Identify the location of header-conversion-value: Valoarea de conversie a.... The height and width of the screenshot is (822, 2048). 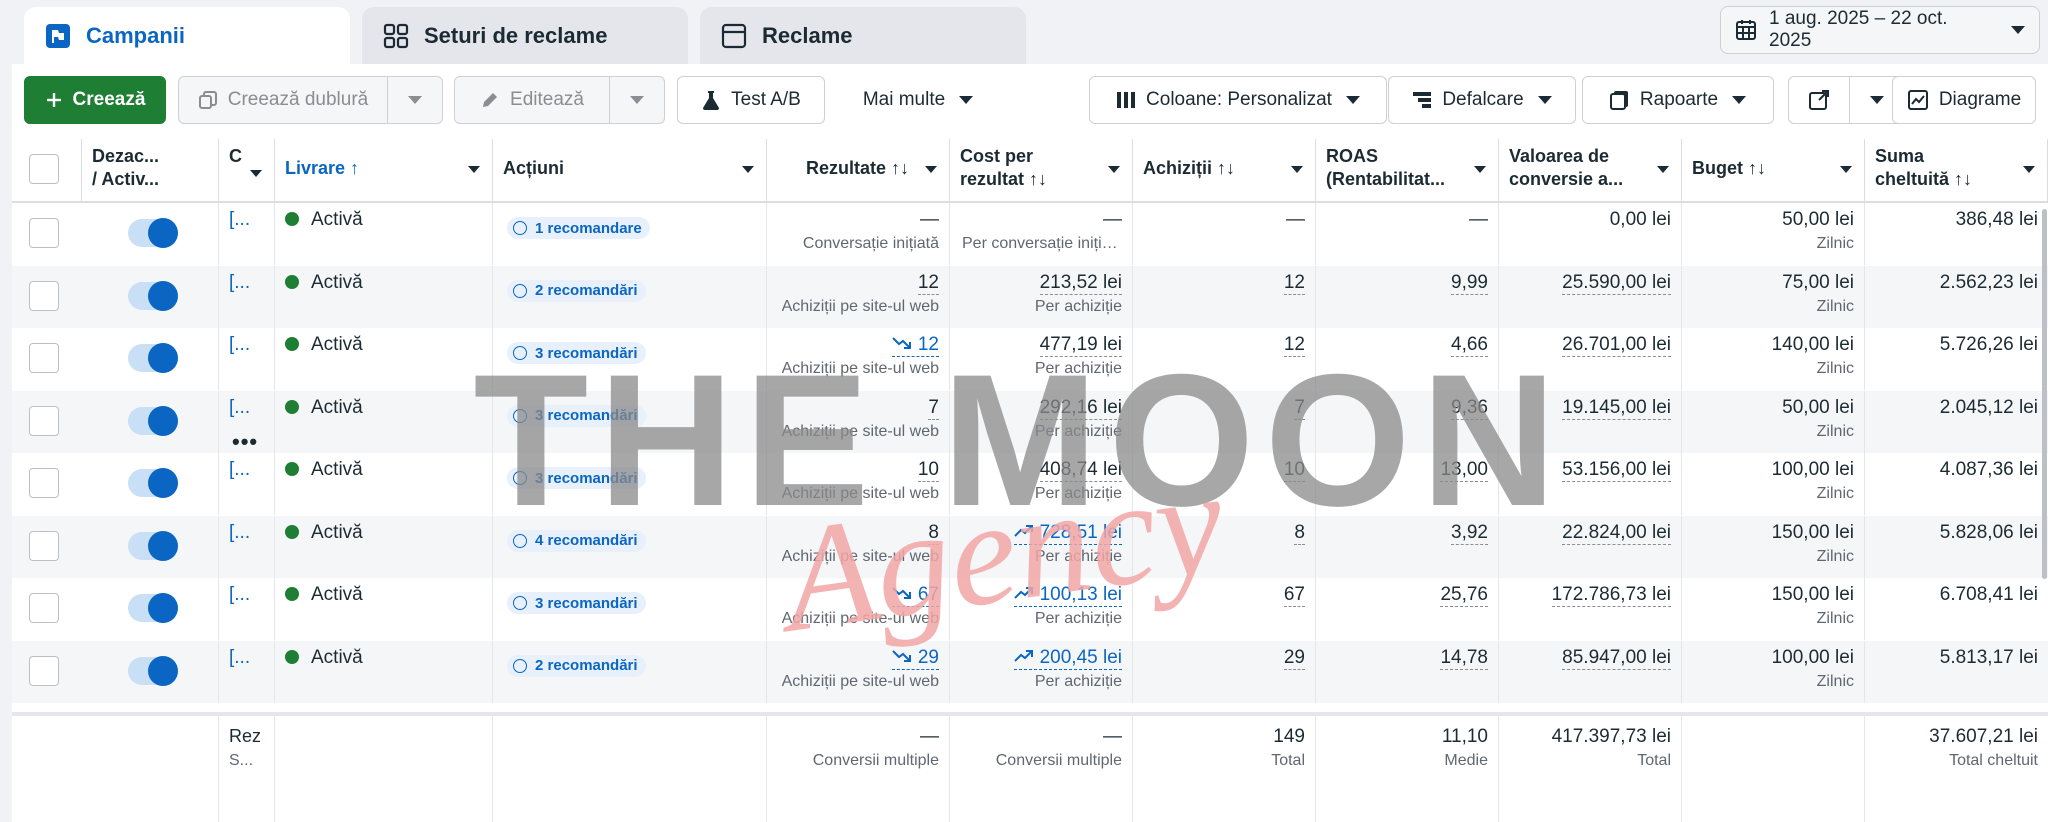
(1590, 170).